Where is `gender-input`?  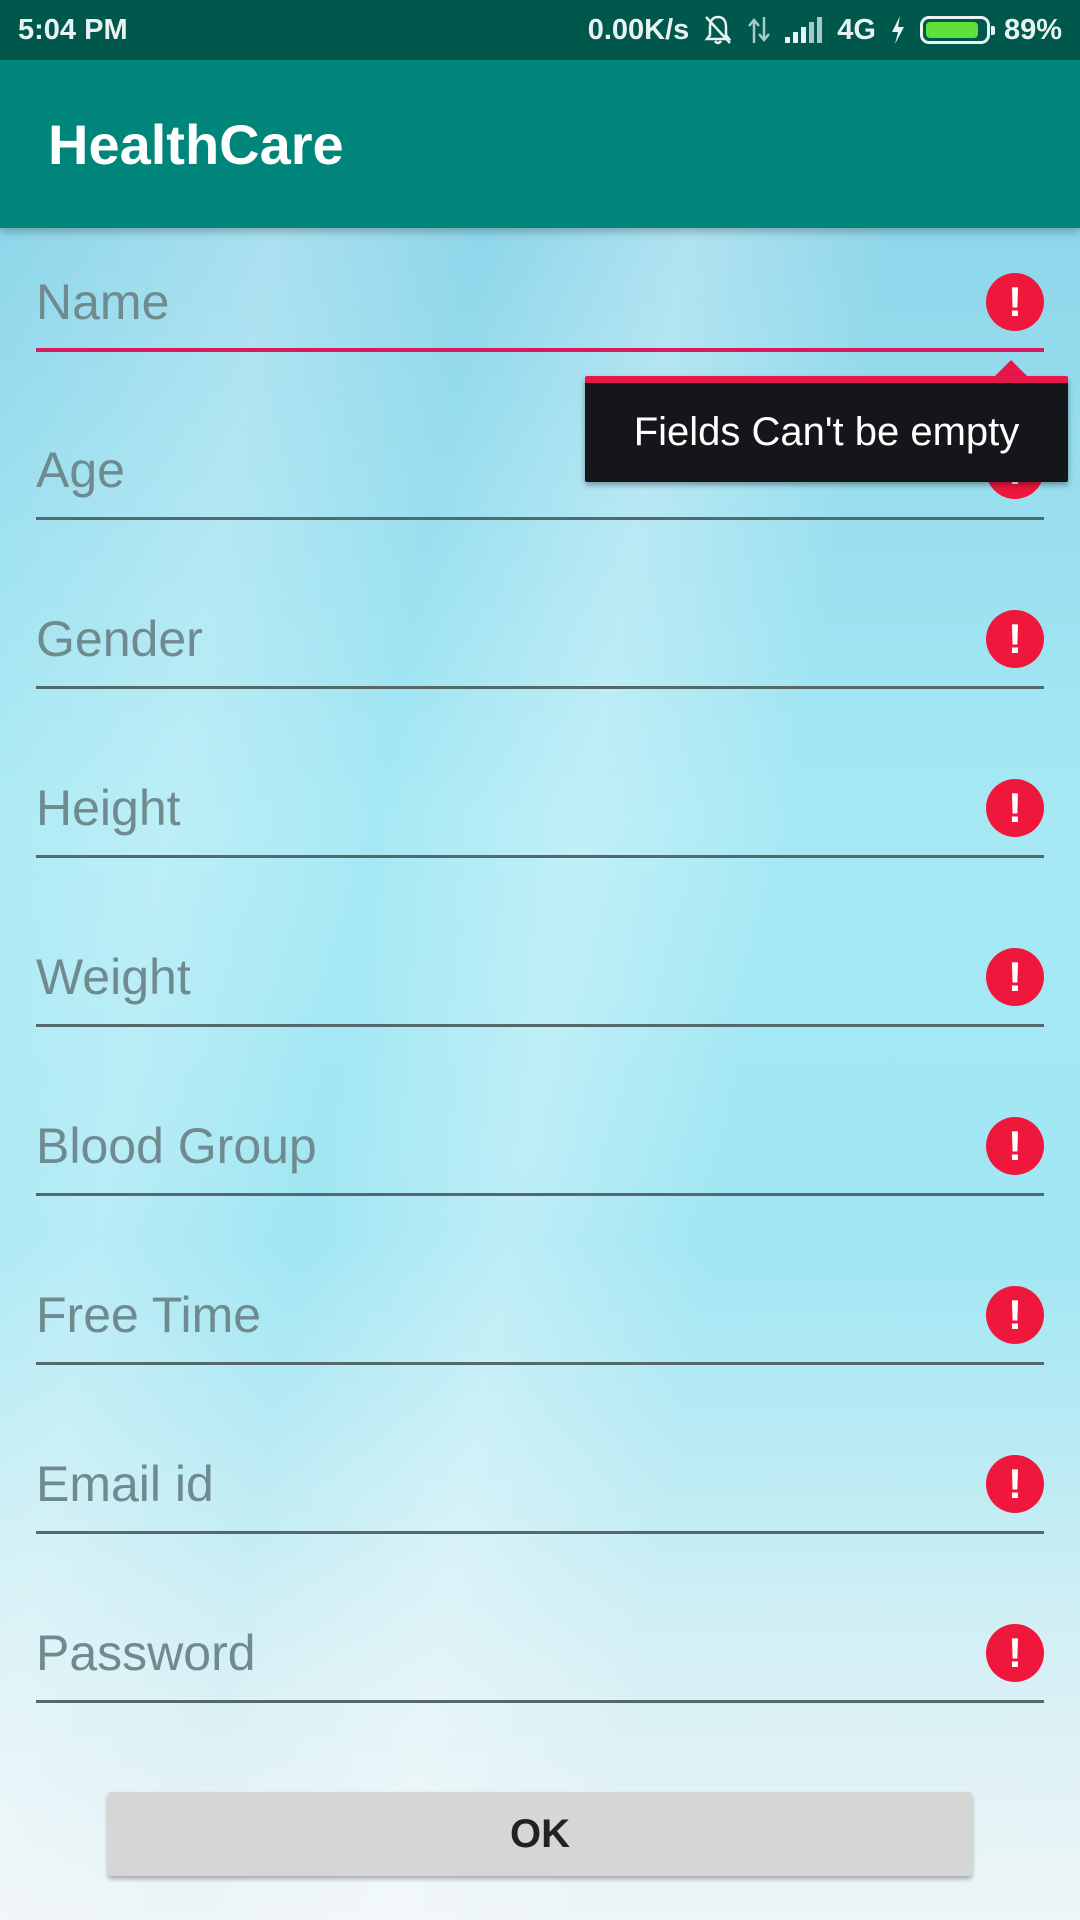 gender-input is located at coordinates (511, 639).